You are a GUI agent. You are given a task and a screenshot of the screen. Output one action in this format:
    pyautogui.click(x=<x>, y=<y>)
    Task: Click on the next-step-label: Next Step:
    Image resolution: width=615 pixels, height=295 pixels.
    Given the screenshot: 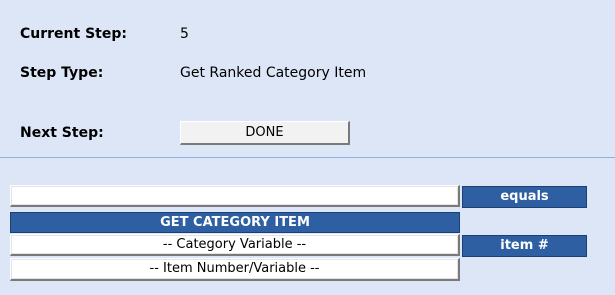 What is the action you would take?
    pyautogui.click(x=62, y=133)
    